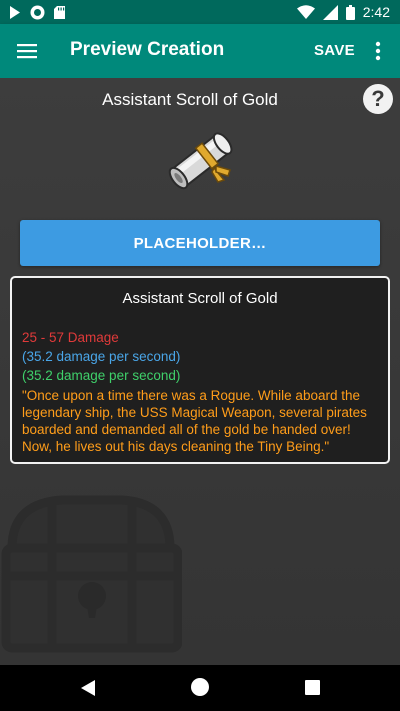 The width and height of the screenshot is (400, 711). What do you see at coordinates (350, 12) in the screenshot?
I see `battery-icon` at bounding box center [350, 12].